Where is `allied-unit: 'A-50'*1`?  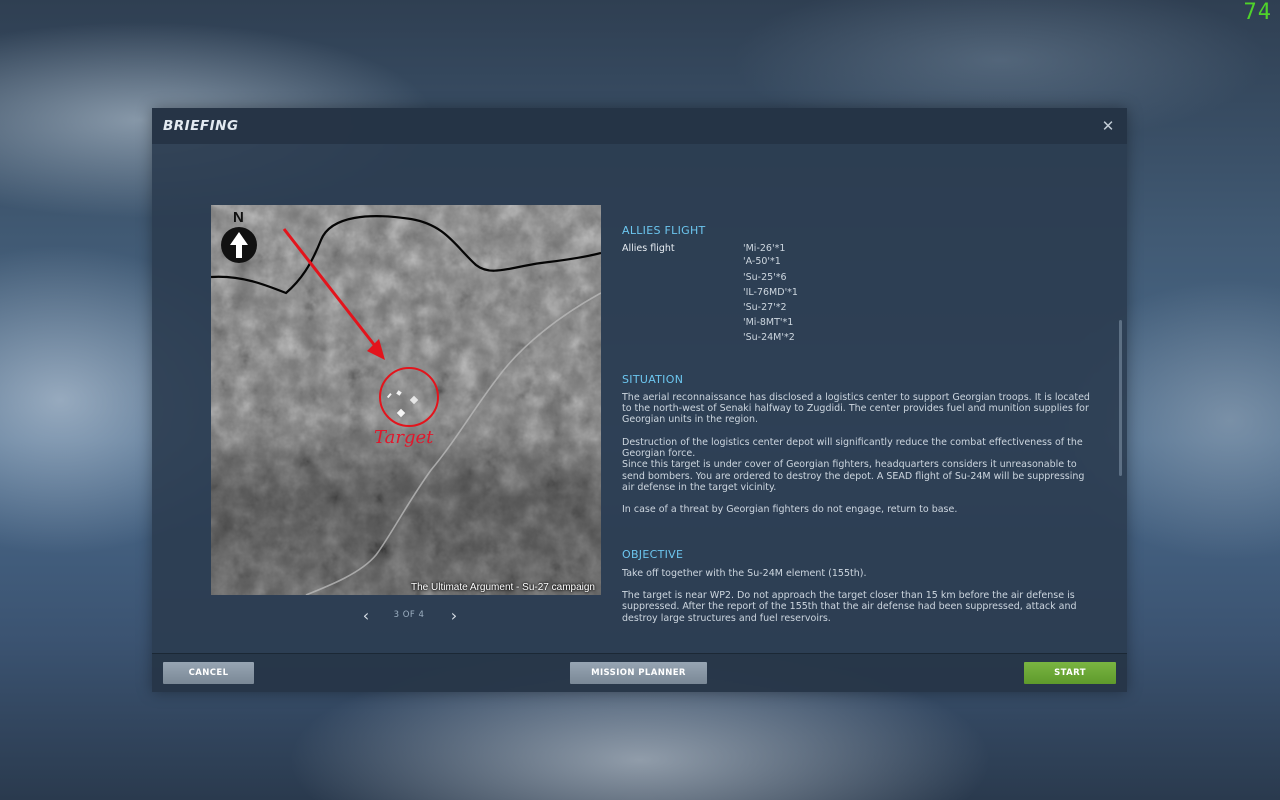
allied-unit: 'A-50'*1 is located at coordinates (762, 262).